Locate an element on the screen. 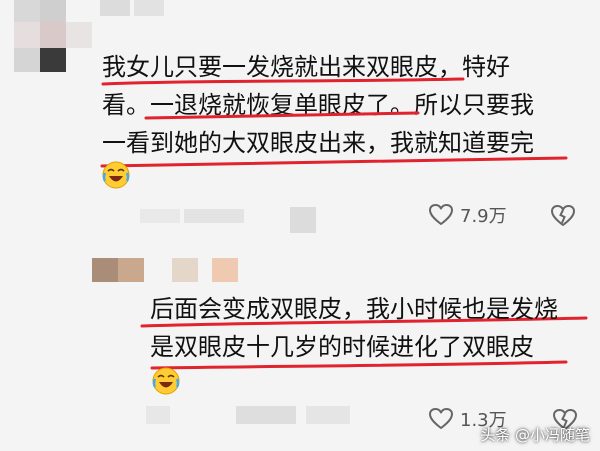 The image size is (600, 451). like-button-1: 7.9万 is located at coordinates (467, 215).